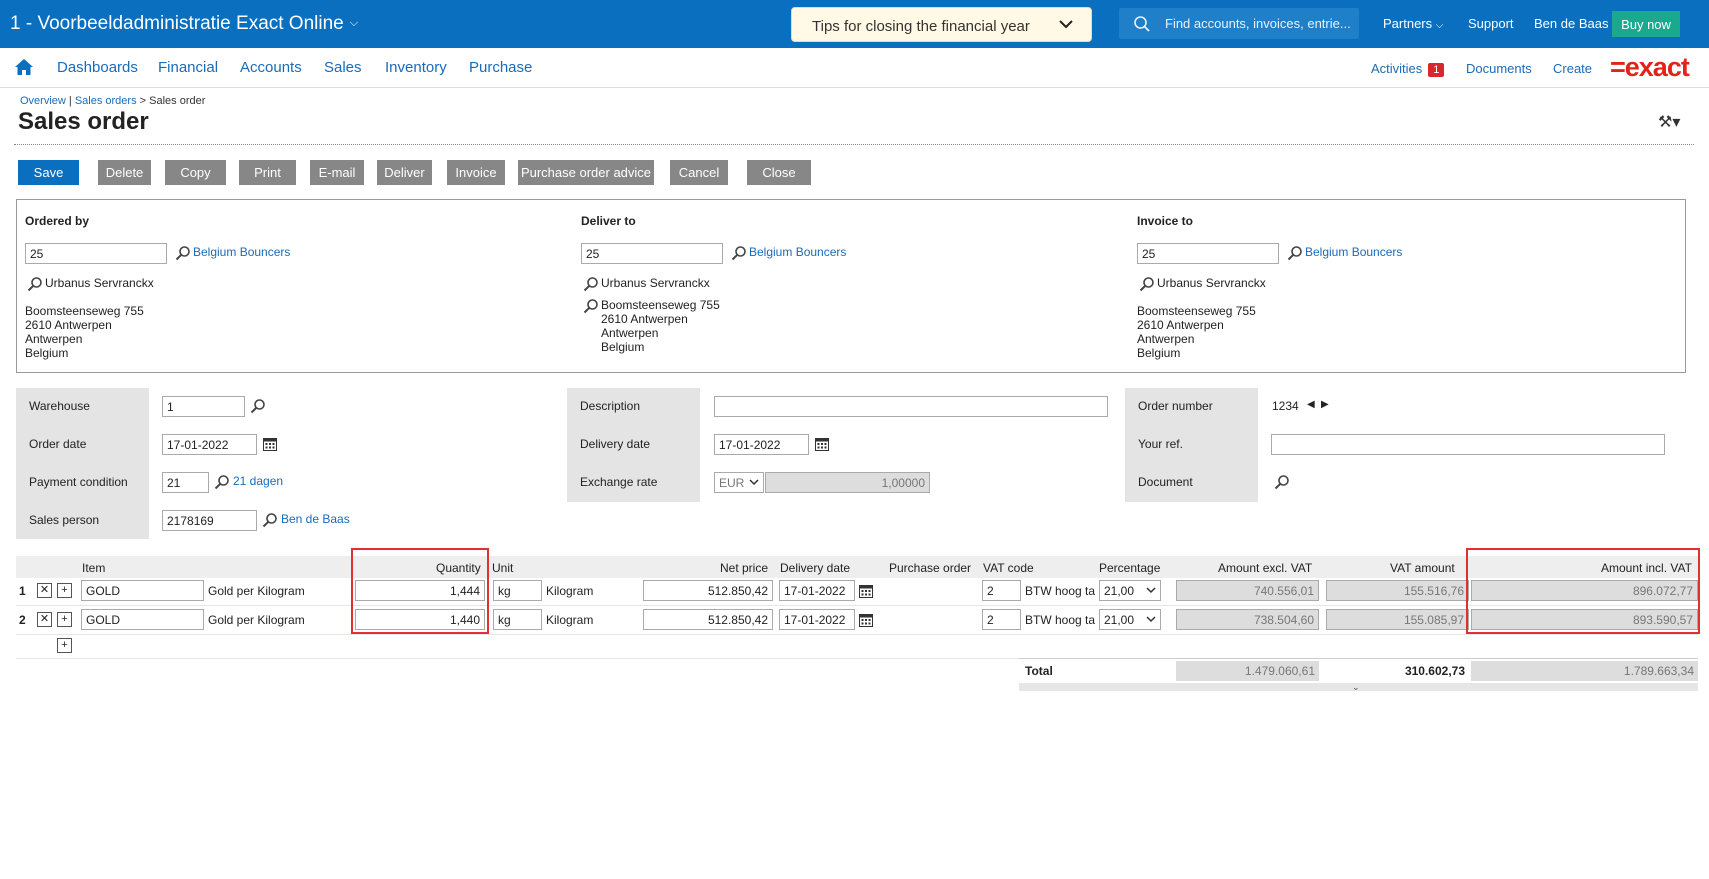  Describe the element at coordinates (1669, 122) in the screenshot. I see `settings-tools-icon: ⚒▾` at that location.